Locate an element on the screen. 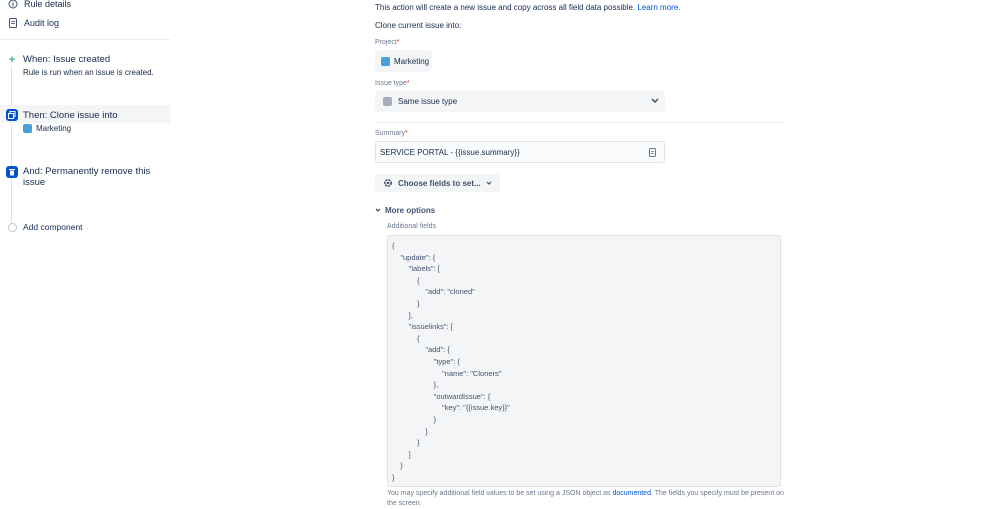 This screenshot has width=999, height=509. summary-label: Summary* is located at coordinates (391, 133).